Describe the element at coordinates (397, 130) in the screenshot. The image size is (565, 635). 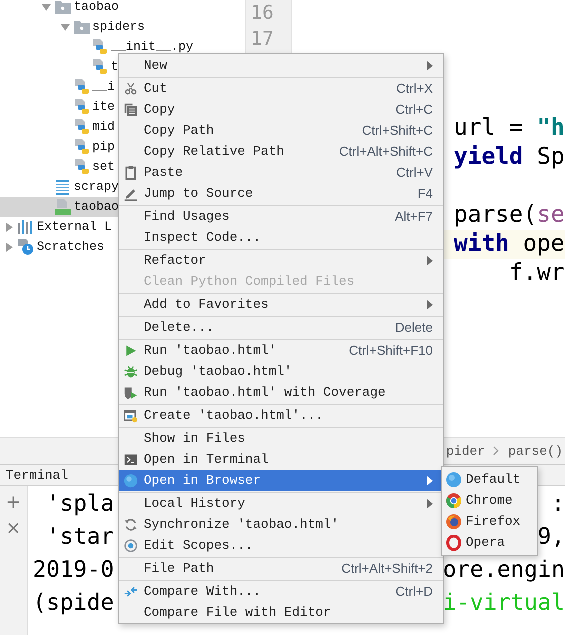
I see `shortcut-text: Ctrl+Shift+C` at that location.